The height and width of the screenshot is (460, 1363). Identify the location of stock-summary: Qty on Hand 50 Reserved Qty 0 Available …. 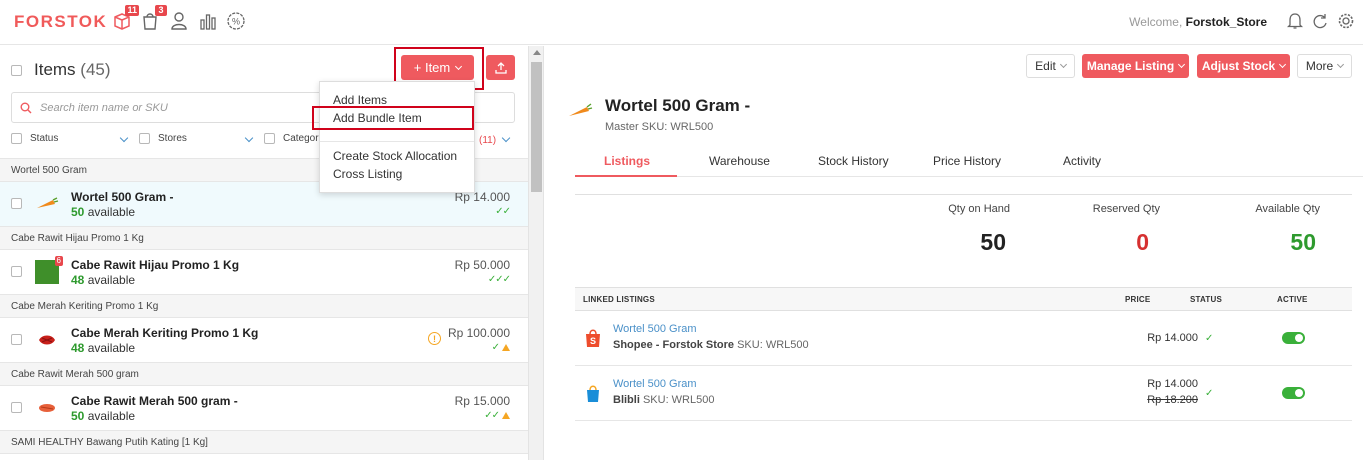
(963, 241).